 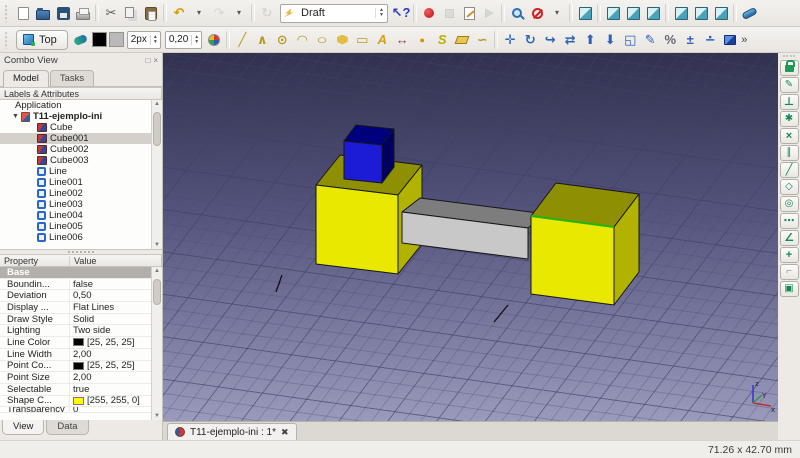 I want to click on draft-wire-button: ∧, so click(x=262, y=40).